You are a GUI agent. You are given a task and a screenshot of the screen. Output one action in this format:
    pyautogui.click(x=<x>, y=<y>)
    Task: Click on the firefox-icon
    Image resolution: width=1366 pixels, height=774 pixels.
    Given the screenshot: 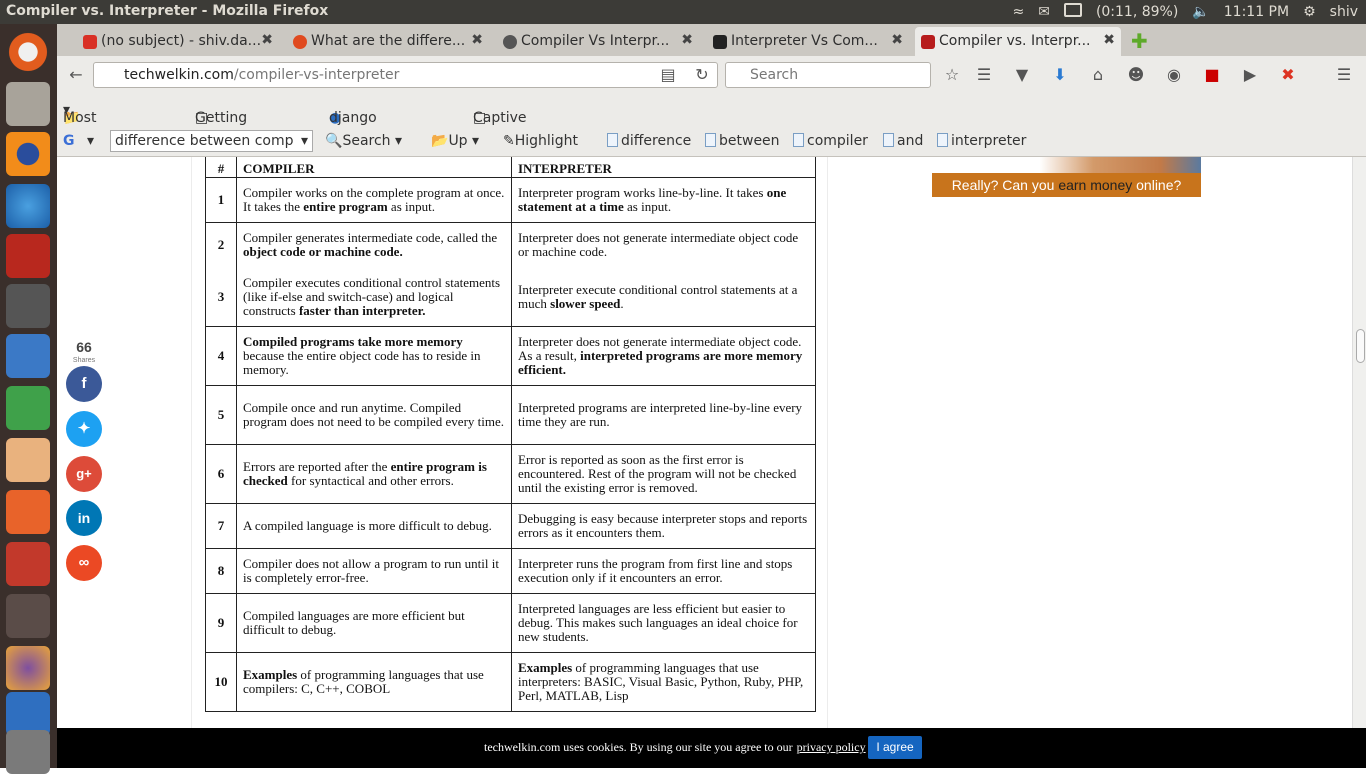 What is the action you would take?
    pyautogui.click(x=28, y=154)
    